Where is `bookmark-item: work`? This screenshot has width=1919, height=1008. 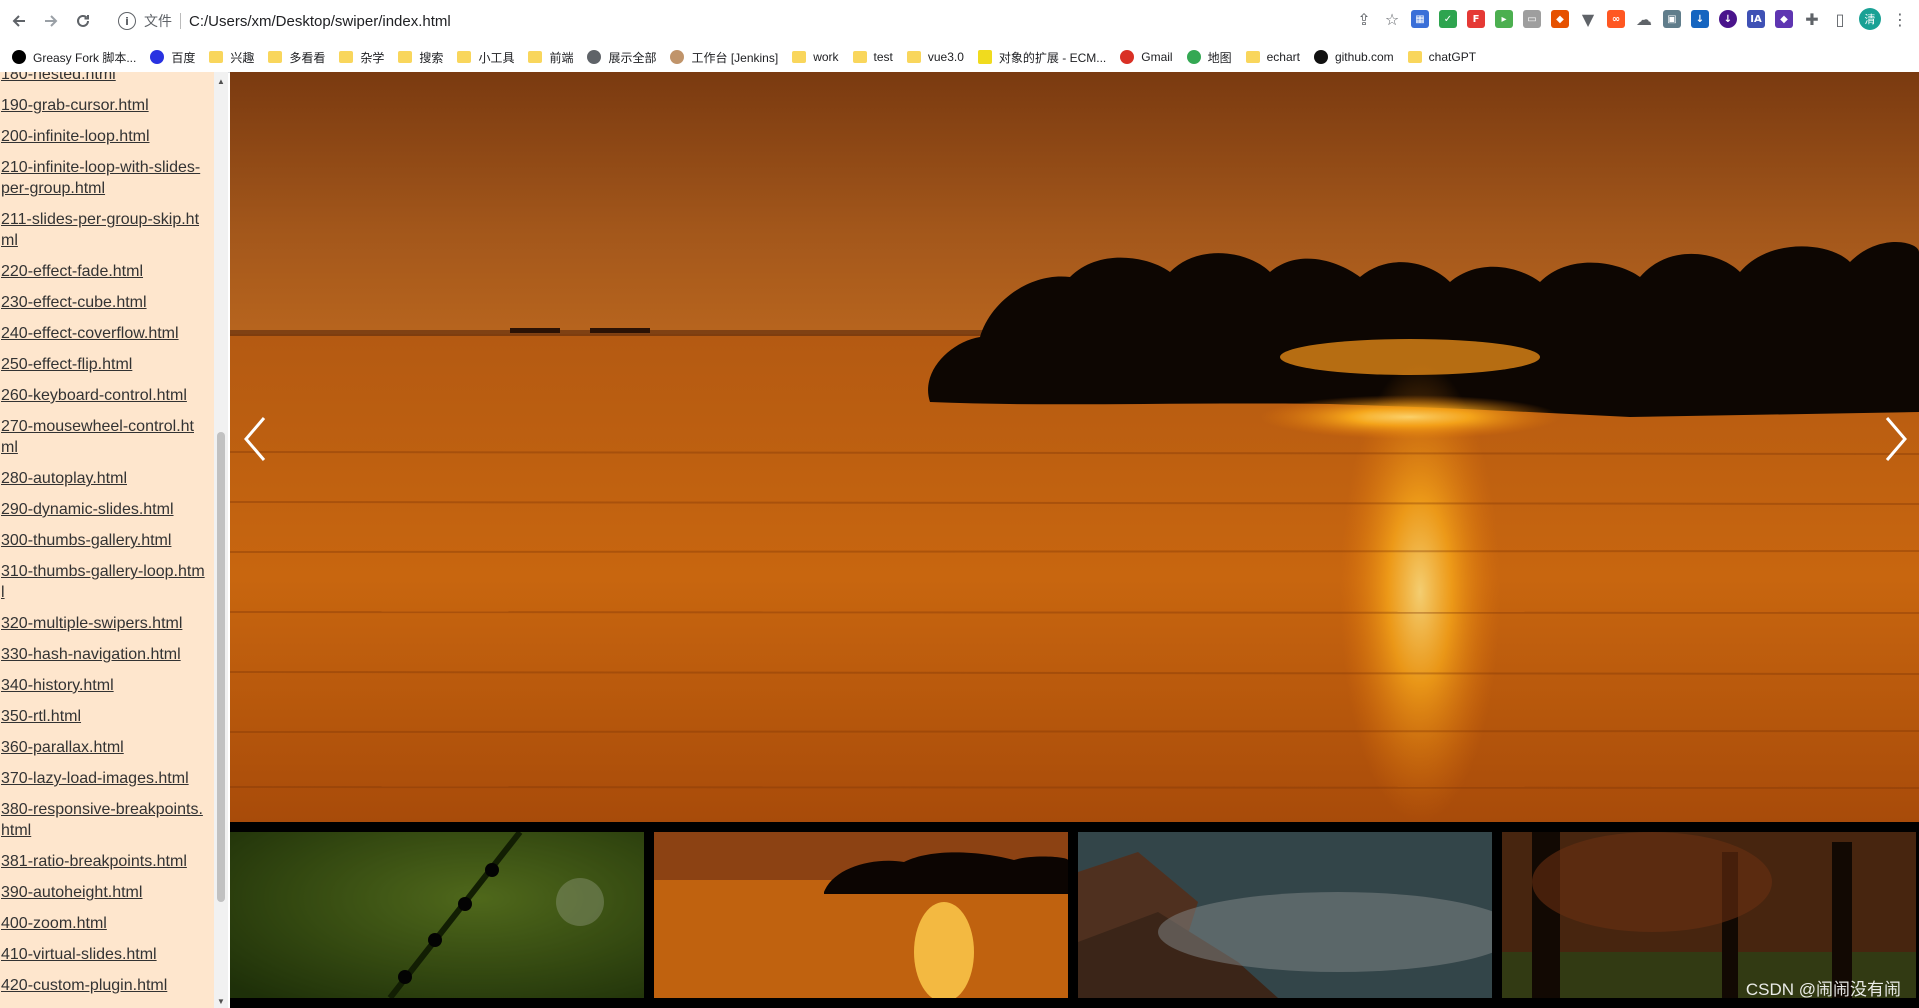
bookmark-item: work is located at coordinates (815, 57).